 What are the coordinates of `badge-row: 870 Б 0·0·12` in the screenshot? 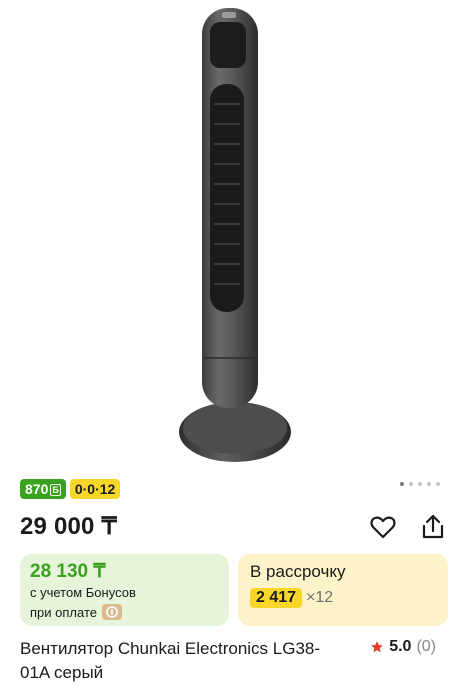 It's located at (70, 489).